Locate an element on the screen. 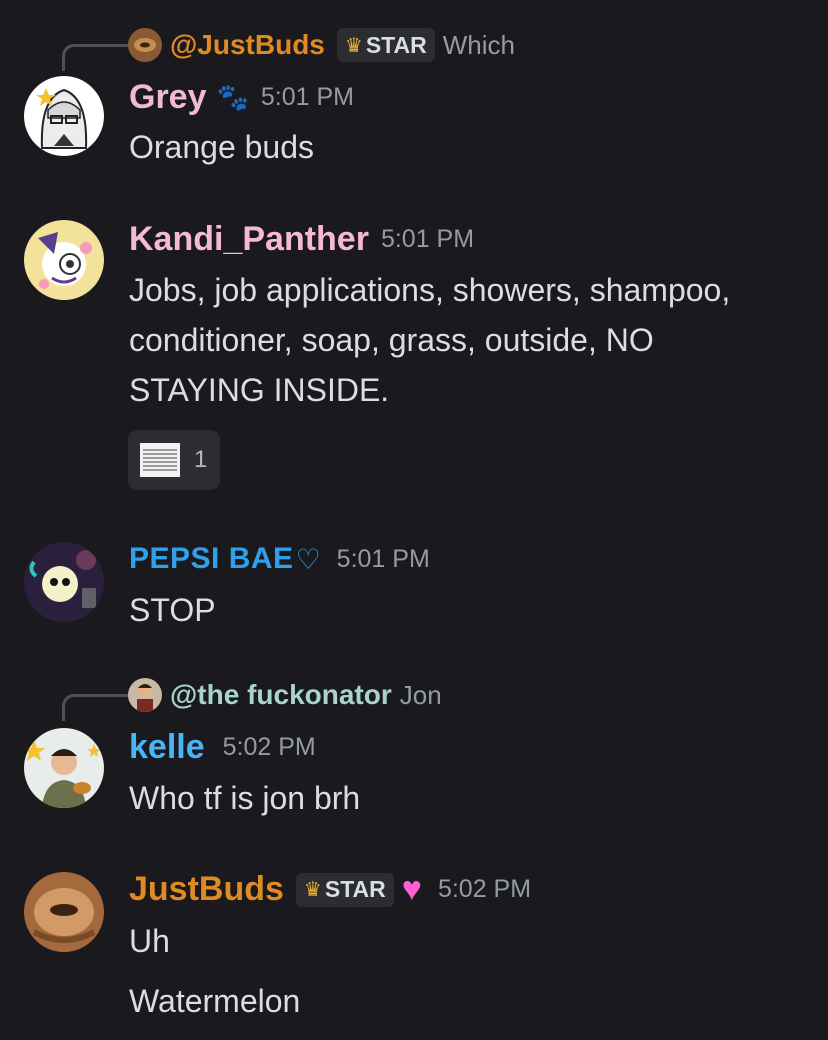  reply-text: Jon is located at coordinates (420, 694).